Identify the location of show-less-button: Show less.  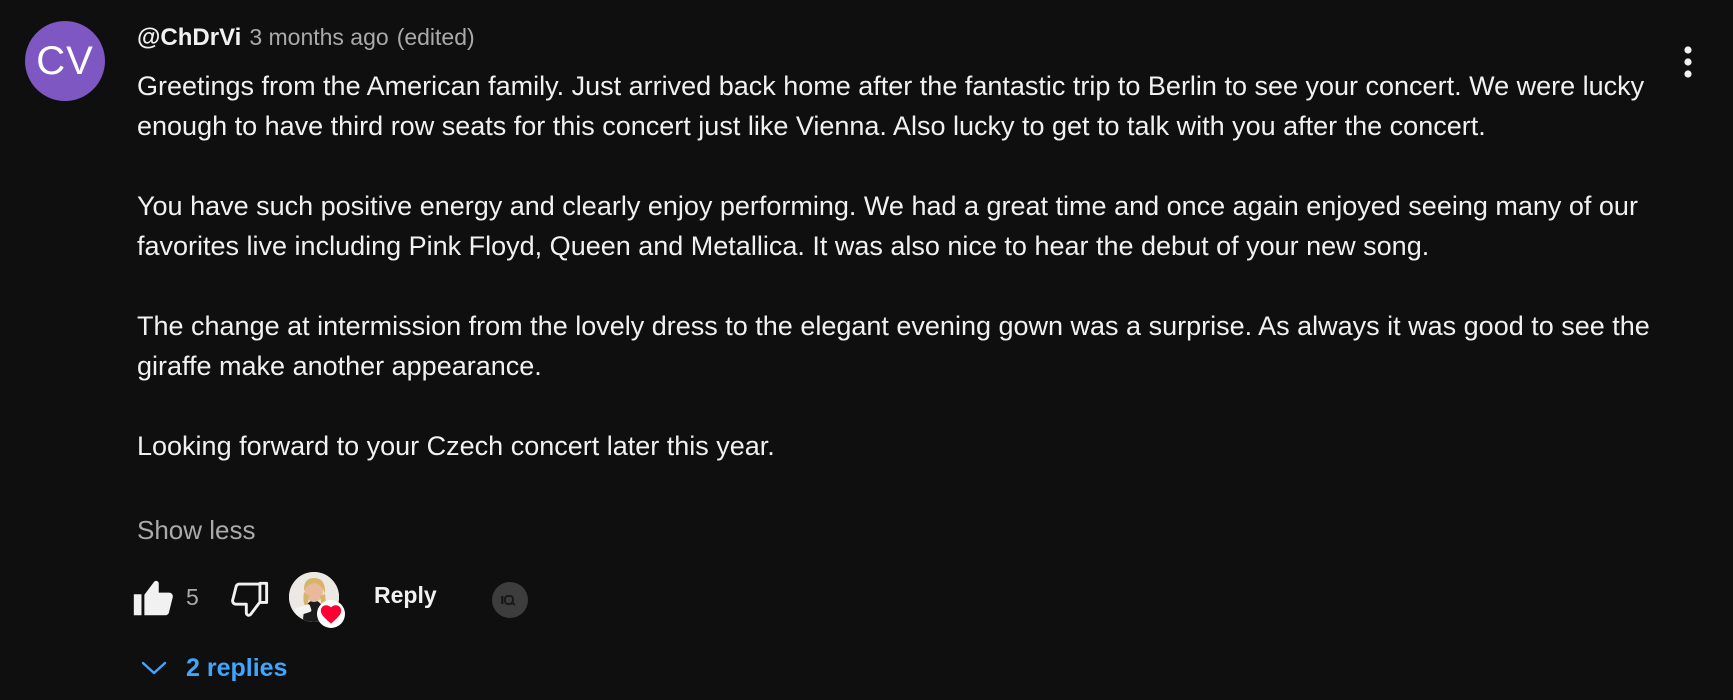
(196, 530).